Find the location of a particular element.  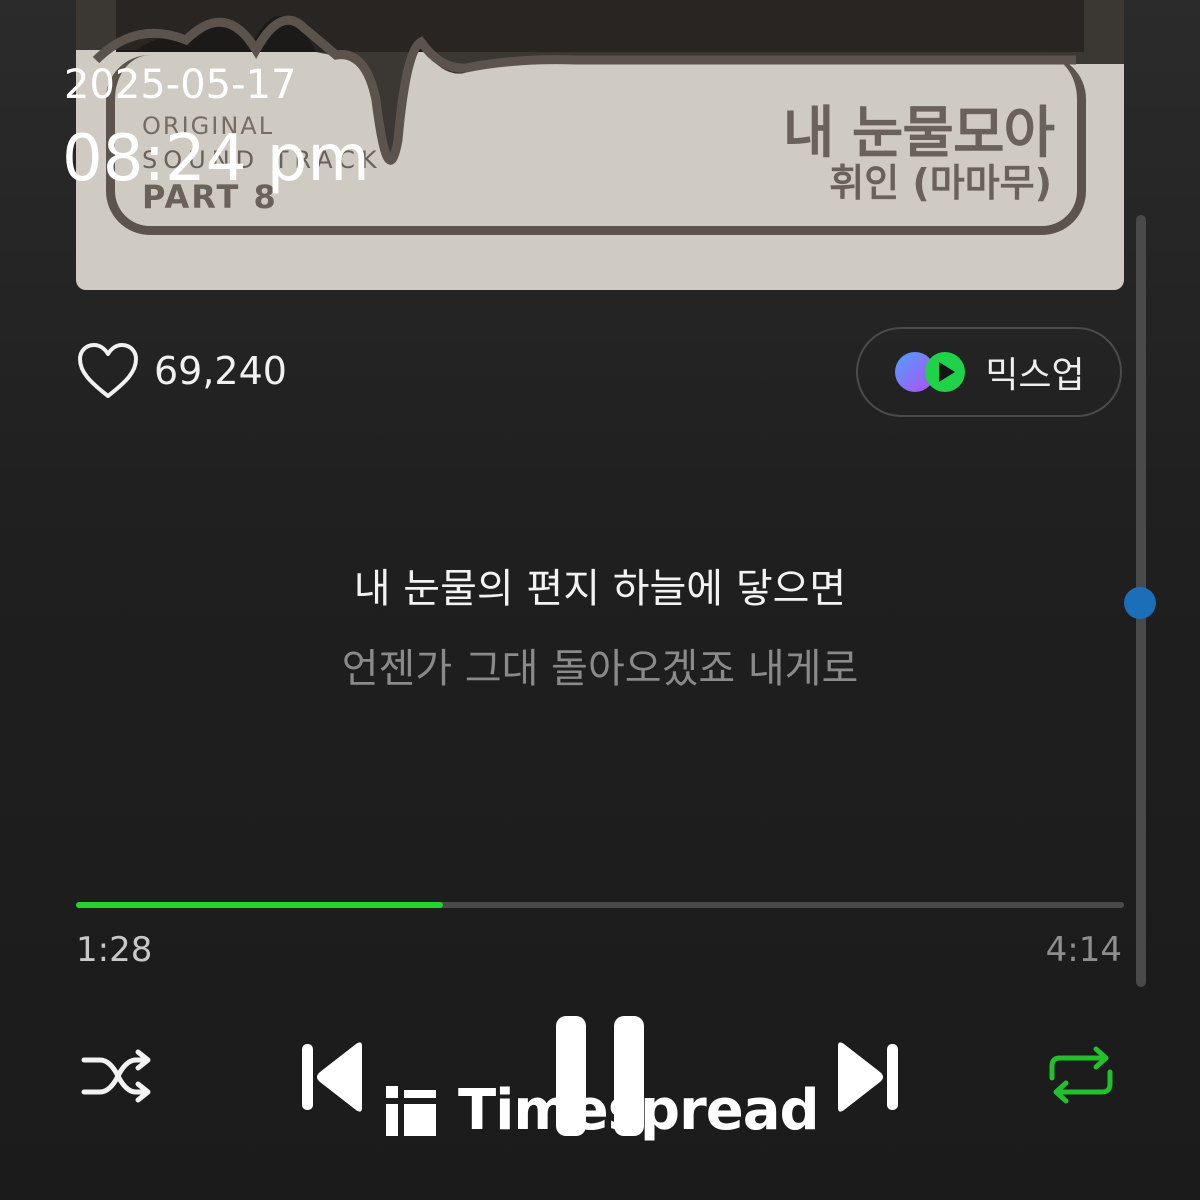

mixup-logo-icon is located at coordinates (930, 372).